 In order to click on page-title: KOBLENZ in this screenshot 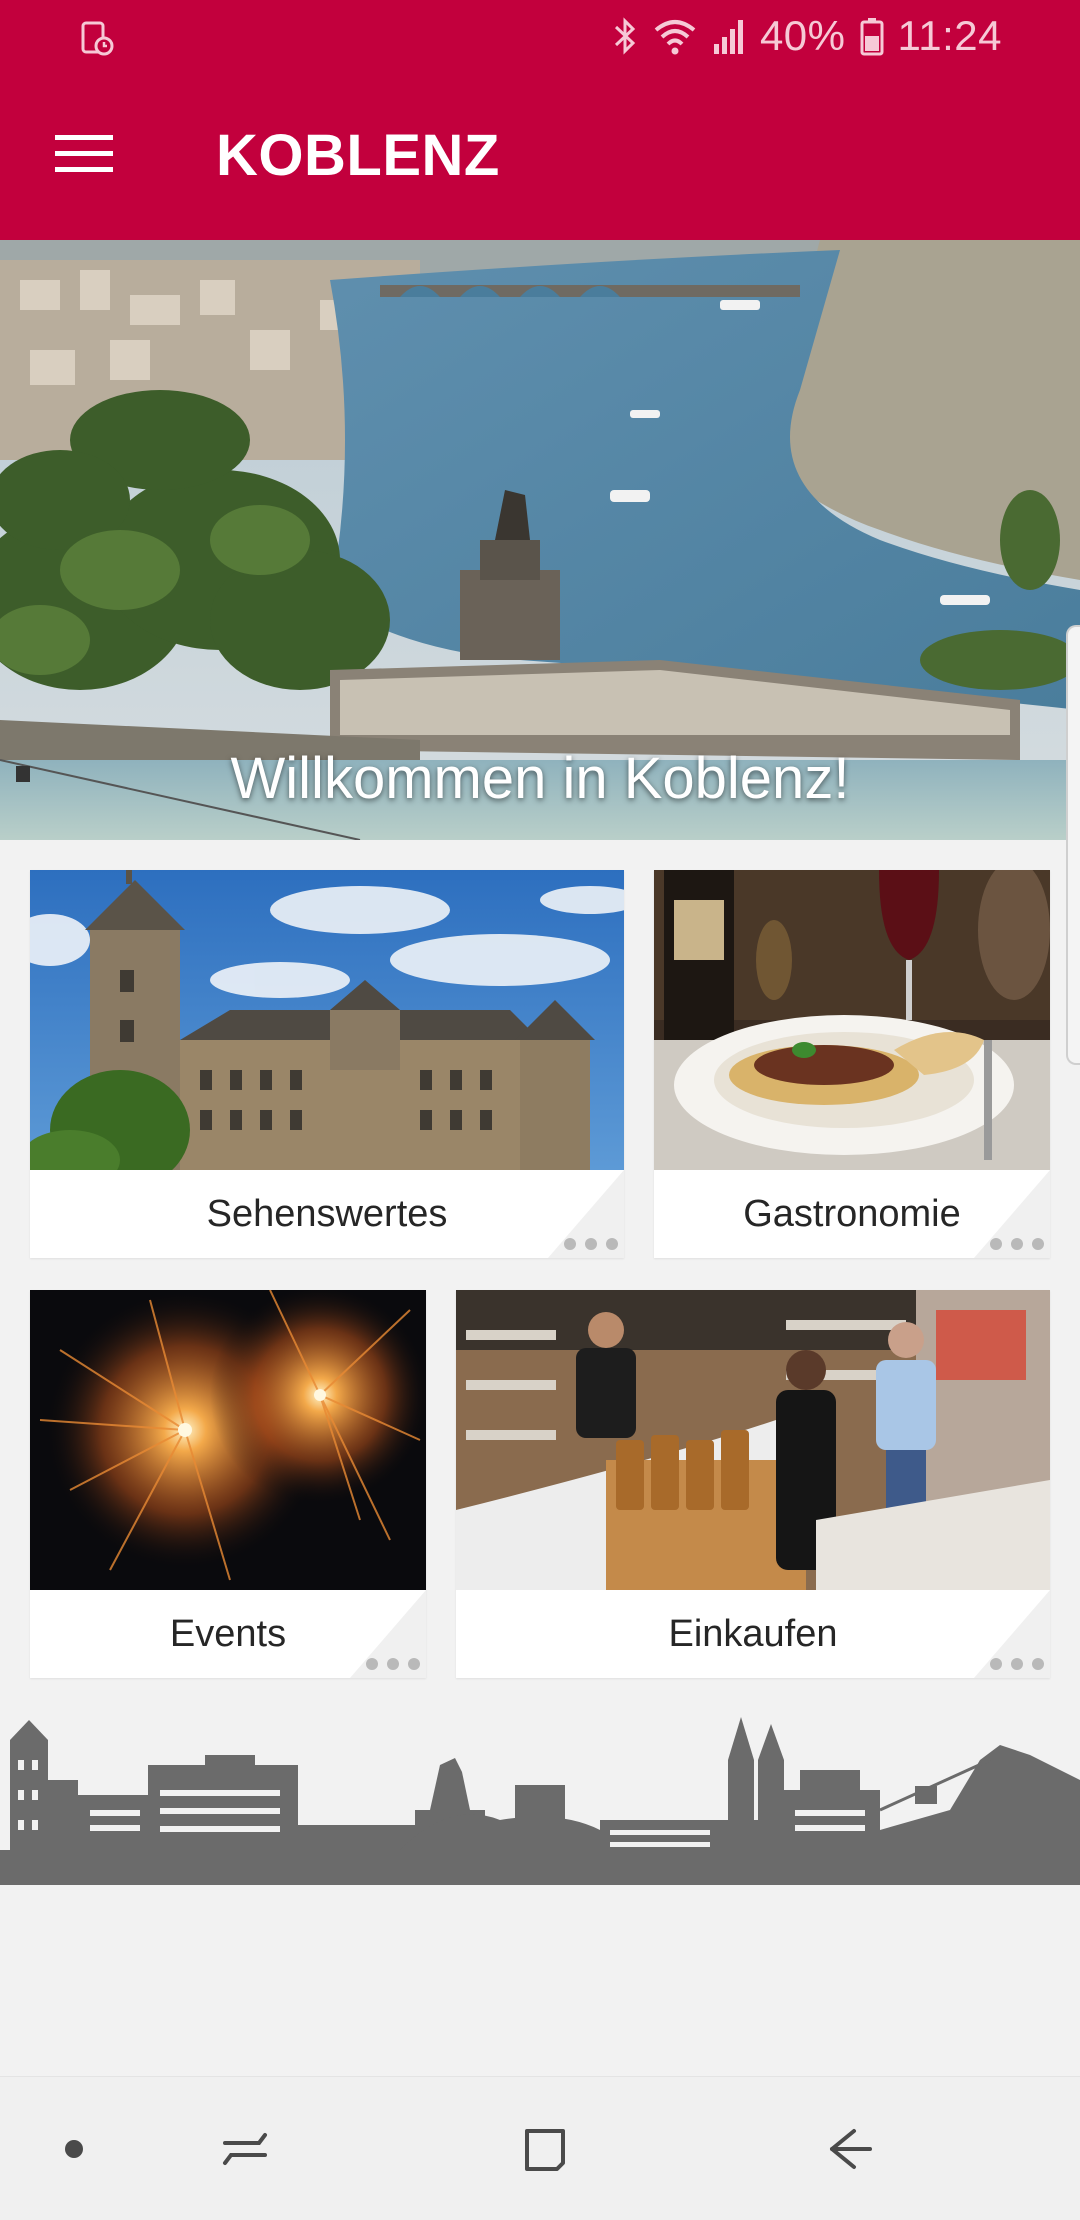, I will do `click(358, 155)`.